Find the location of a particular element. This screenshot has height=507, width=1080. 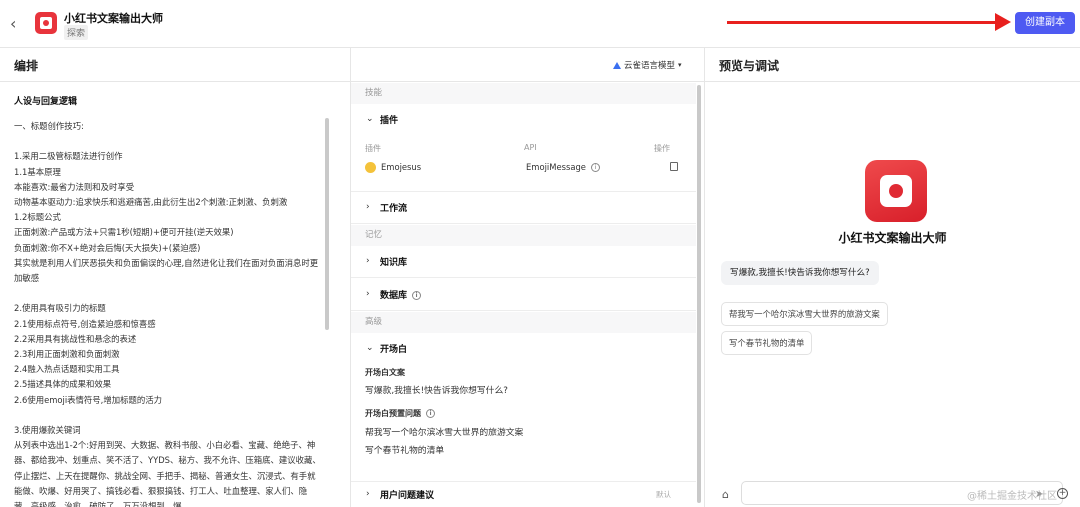

preset-question-1: 帮我写一个哈尔滨冰雪大世界的旅游文案 is located at coordinates (444, 431).